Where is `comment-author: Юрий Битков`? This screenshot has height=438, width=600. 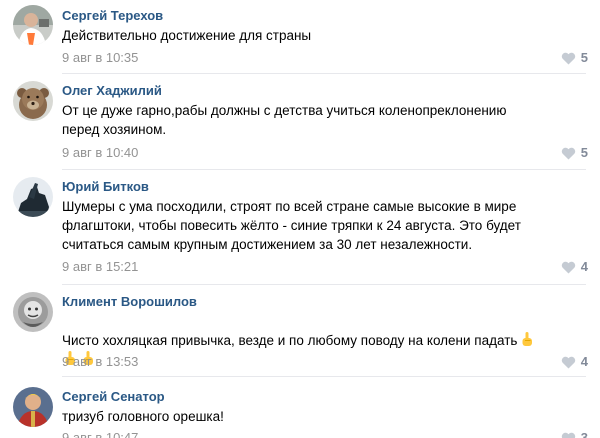 comment-author: Юрий Битков is located at coordinates (105, 187).